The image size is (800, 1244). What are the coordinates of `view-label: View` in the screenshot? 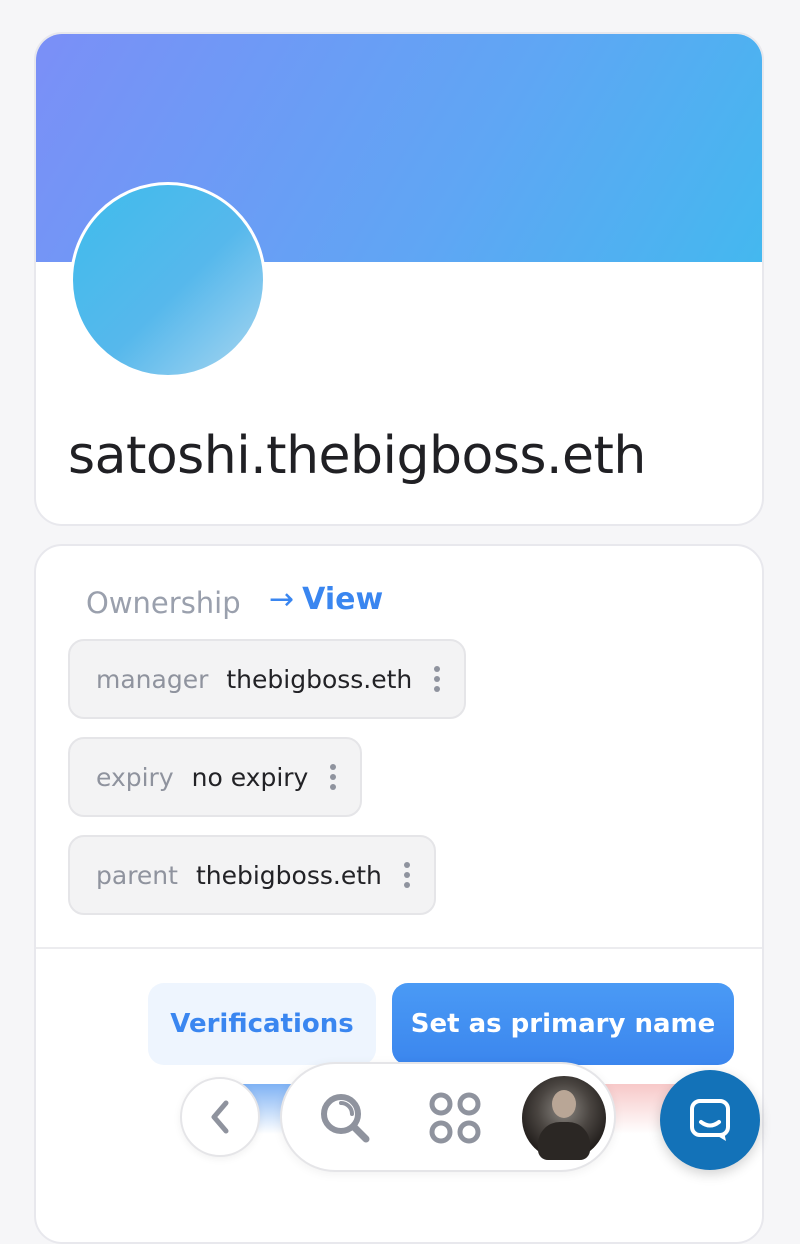 It's located at (343, 599).